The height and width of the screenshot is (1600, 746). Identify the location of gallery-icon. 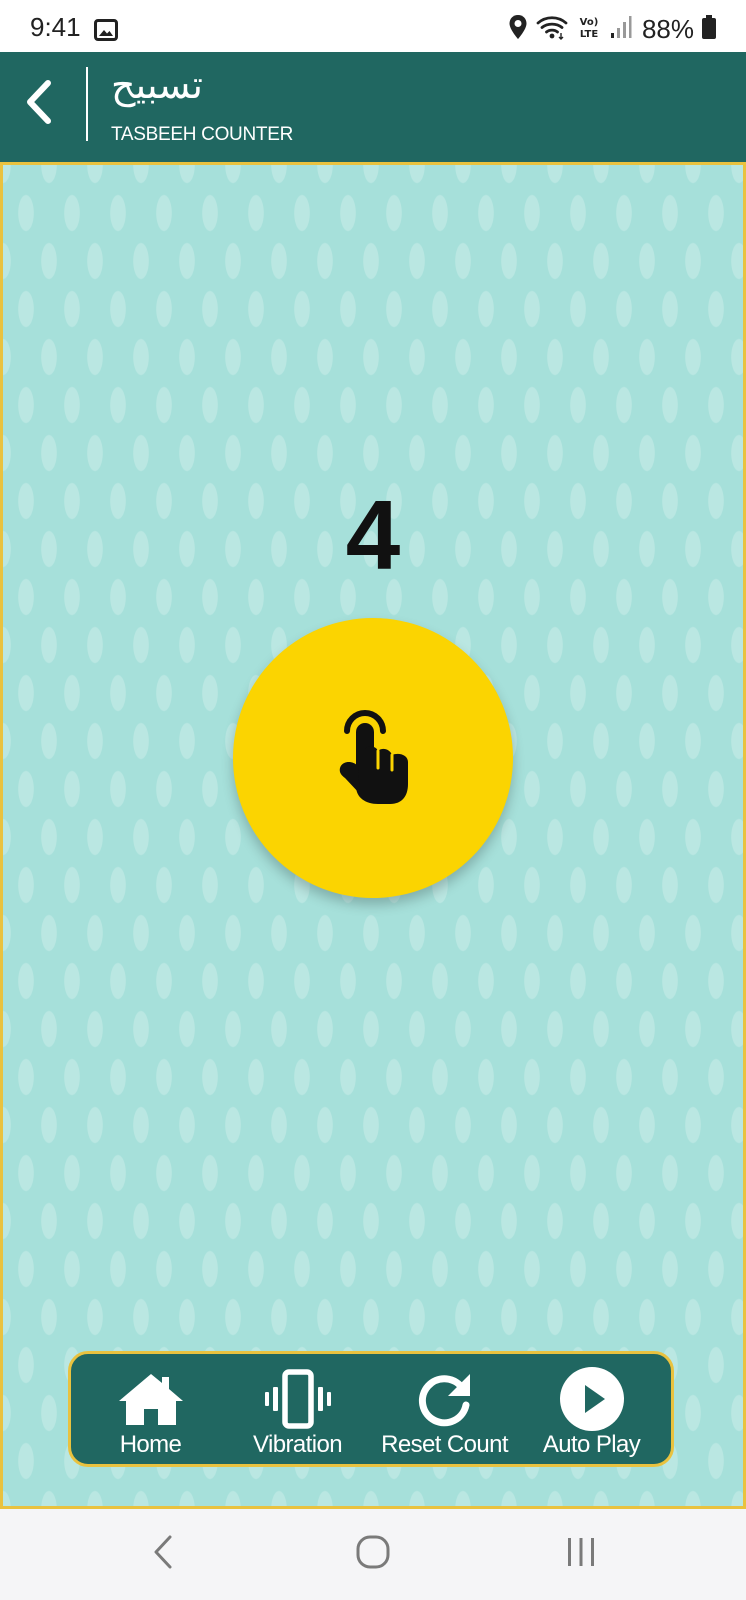
(106, 32).